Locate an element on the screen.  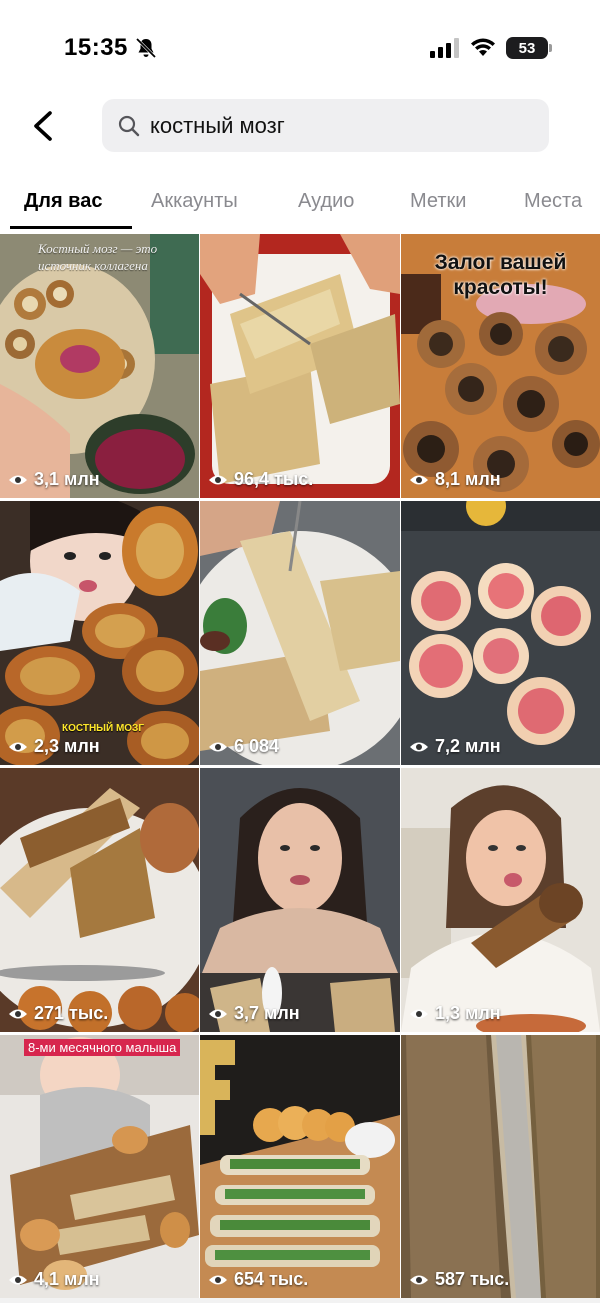
result-tile: 6 084 is located at coordinates (300, 633).